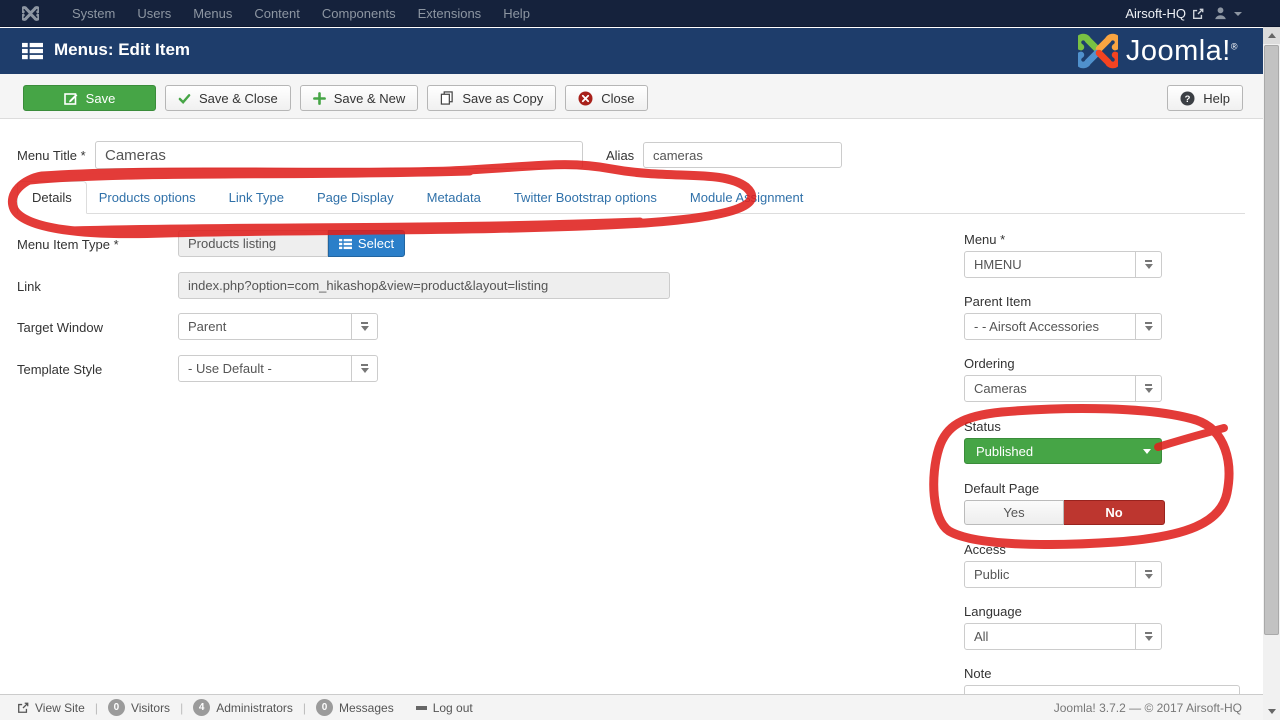 This screenshot has height=720, width=1280. I want to click on tab-page-display: Page Display, so click(355, 197).